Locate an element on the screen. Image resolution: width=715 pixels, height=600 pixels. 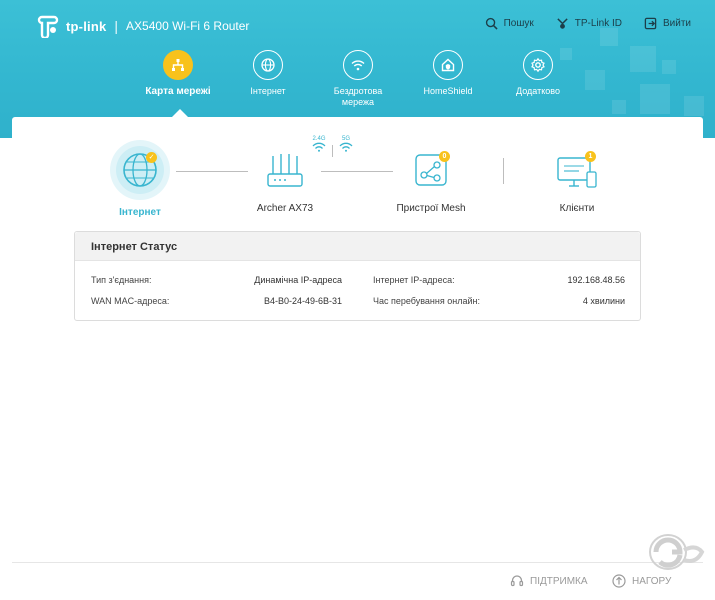
support-link: ПІДТРИМКА is located at coordinates (549, 581).